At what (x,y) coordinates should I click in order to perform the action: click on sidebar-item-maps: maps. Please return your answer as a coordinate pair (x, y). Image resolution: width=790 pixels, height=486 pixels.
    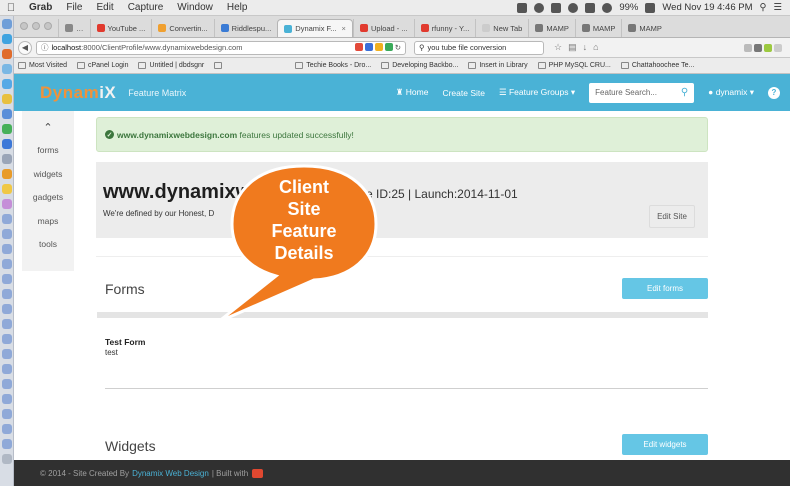
    Looking at the image, I should click on (48, 225).